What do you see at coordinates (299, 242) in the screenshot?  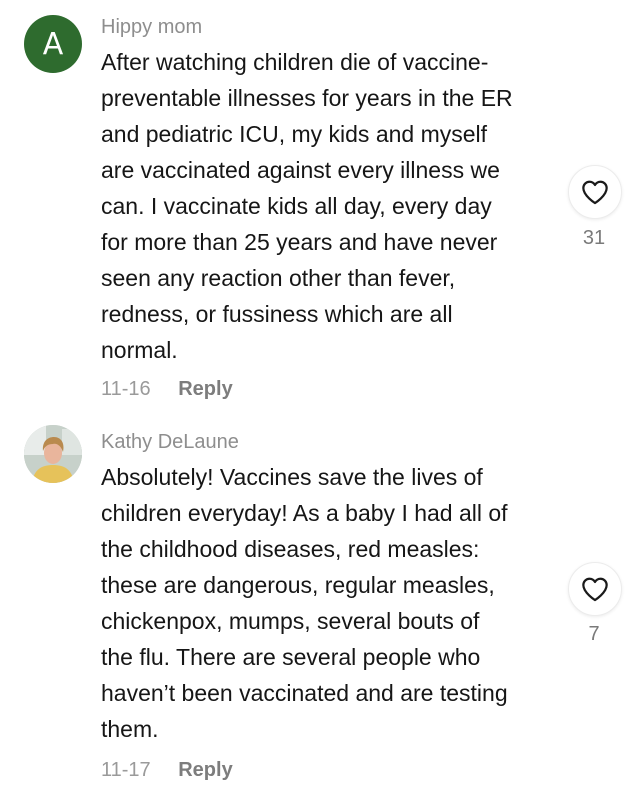 I see `comment-text-line: for more than 25 years and have never` at bounding box center [299, 242].